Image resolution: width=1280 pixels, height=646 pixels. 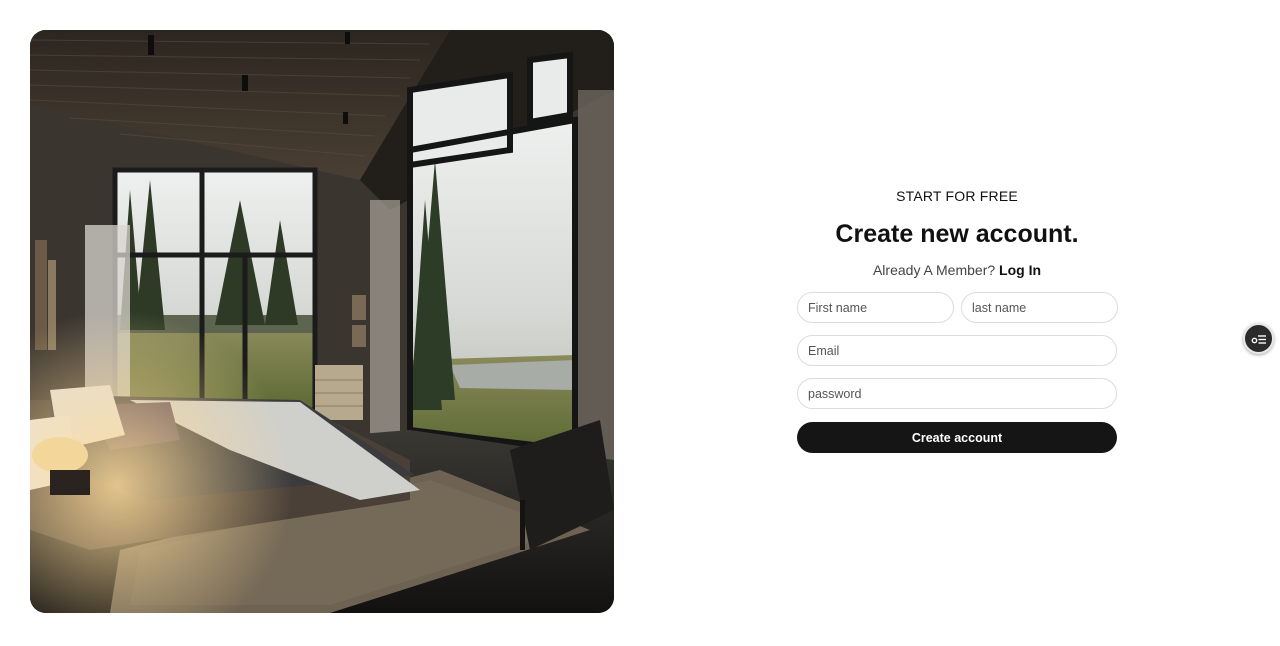 I want to click on floating-settings-button, so click(x=1258, y=338).